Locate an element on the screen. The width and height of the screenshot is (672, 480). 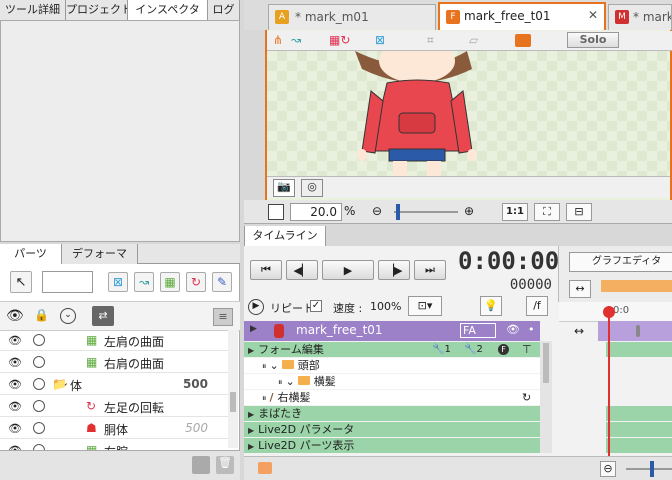
parts-row: 👁 ▦ 左肩の曲面 is located at coordinates (114, 340).